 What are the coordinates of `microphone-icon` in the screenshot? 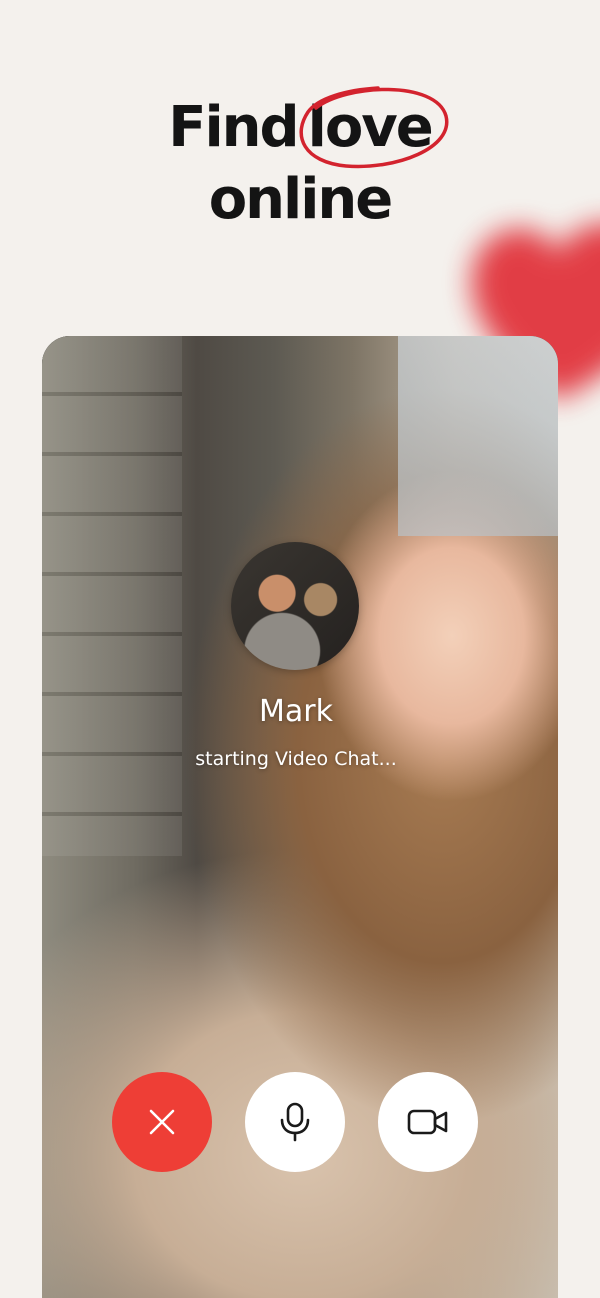 It's located at (295, 1122).